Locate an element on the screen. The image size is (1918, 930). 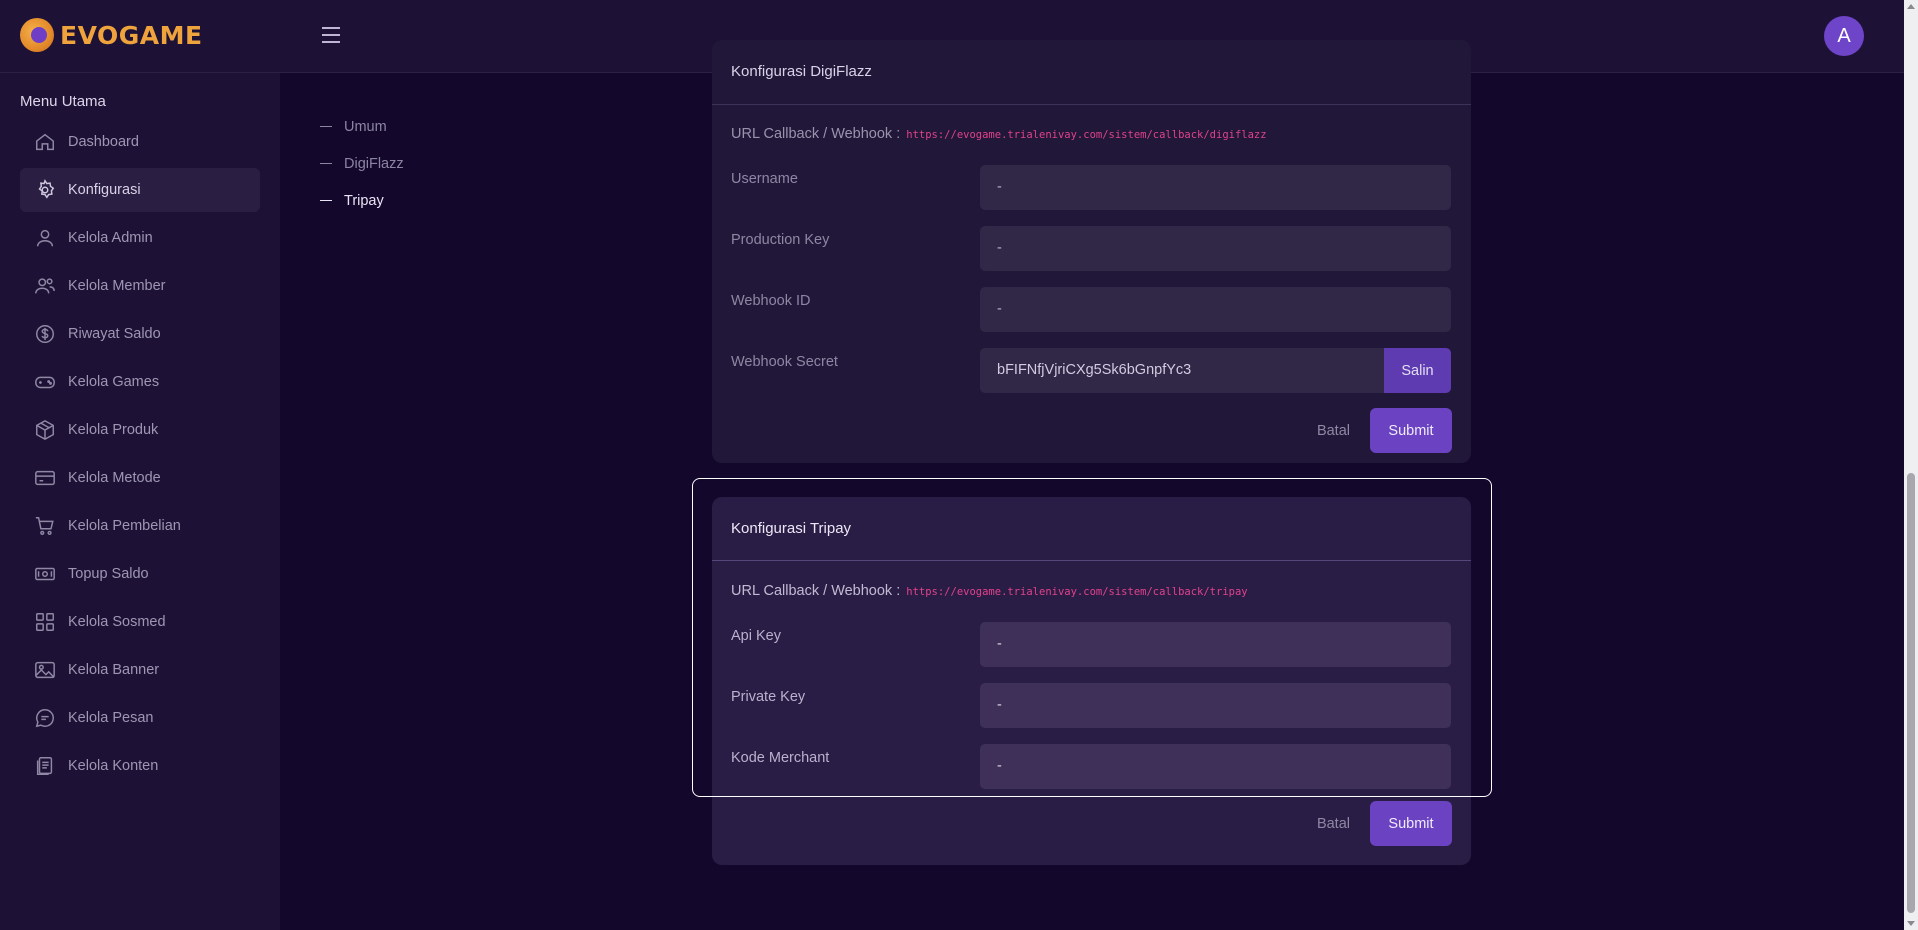
webhook-secret-input: bFIFNfjVjriCXg5Sk6bGnpfYc3 is located at coordinates (1182, 370).